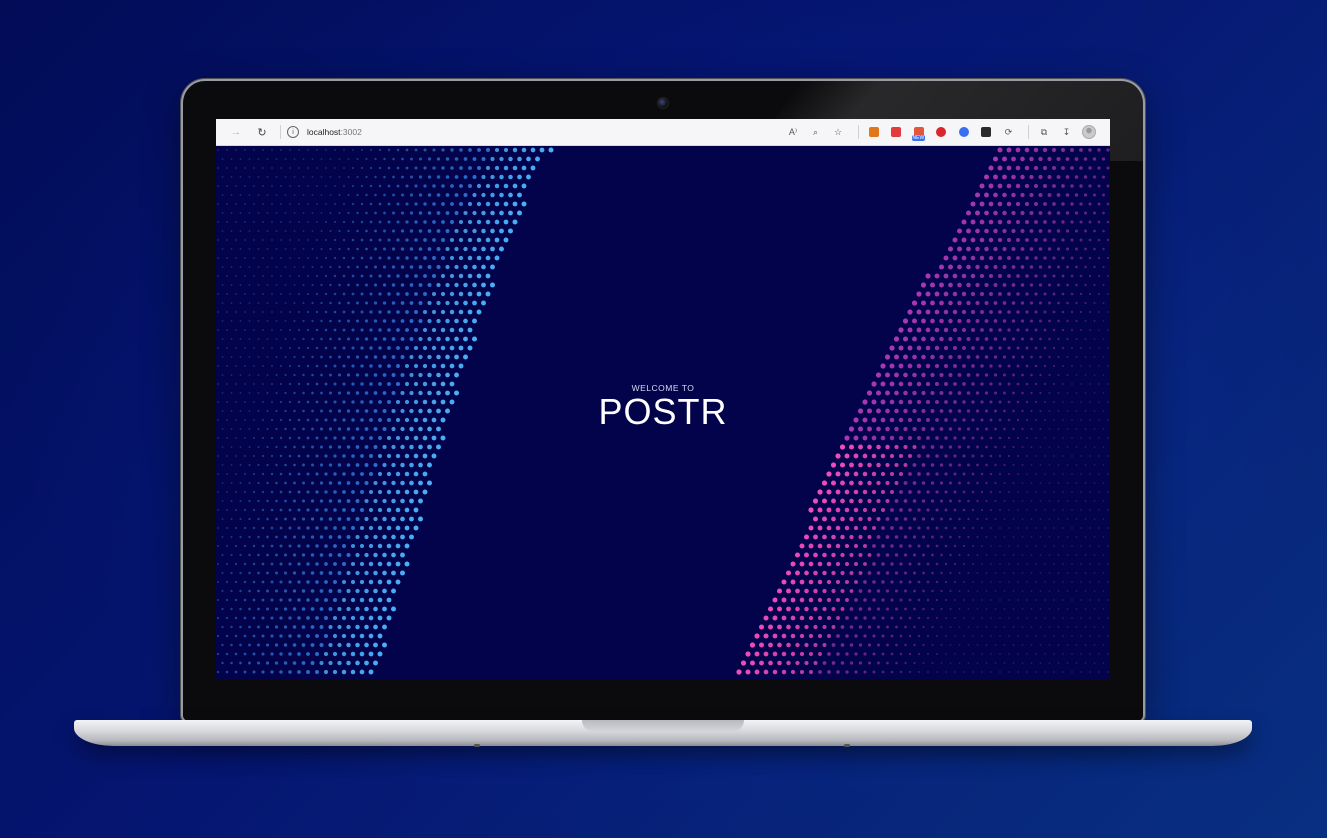 The image size is (1327, 838). Describe the element at coordinates (874, 132) in the screenshot. I see `metamask-fox-icon` at that location.